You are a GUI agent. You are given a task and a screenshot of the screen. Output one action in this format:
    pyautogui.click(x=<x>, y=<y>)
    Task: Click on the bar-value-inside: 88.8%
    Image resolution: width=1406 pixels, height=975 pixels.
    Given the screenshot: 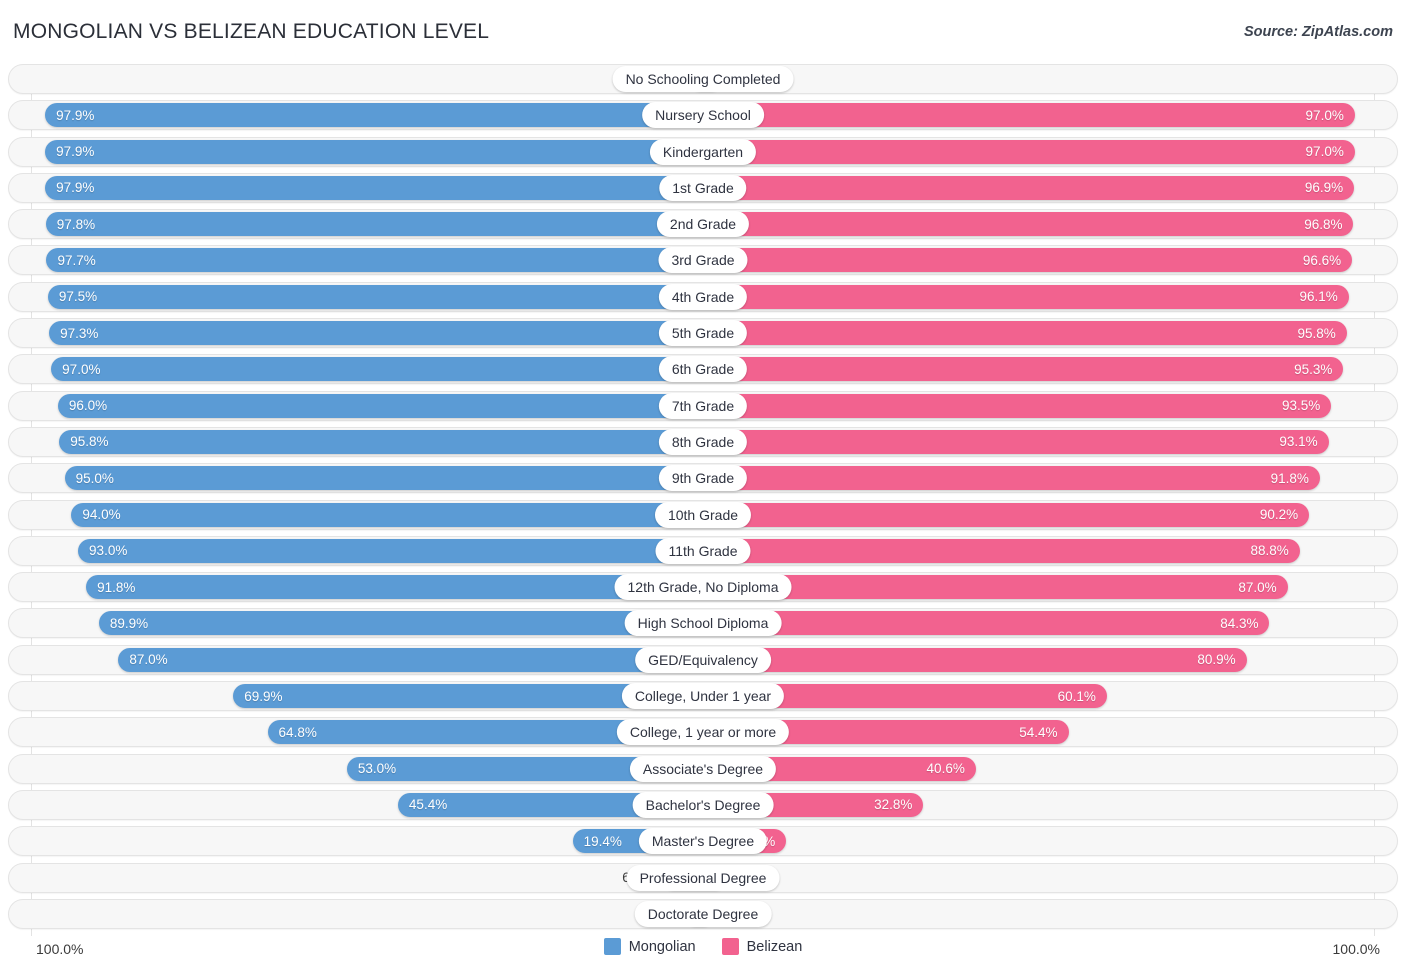 What is the action you would take?
    pyautogui.click(x=1269, y=551)
    